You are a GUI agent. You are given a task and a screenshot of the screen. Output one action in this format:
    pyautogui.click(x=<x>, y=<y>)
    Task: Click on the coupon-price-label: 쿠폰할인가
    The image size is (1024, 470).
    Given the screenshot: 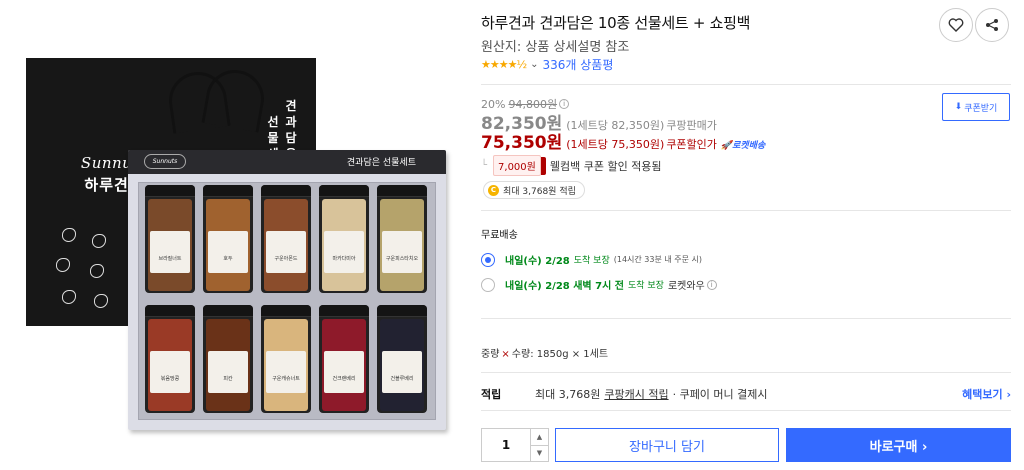 What is the action you would take?
    pyautogui.click(x=691, y=144)
    